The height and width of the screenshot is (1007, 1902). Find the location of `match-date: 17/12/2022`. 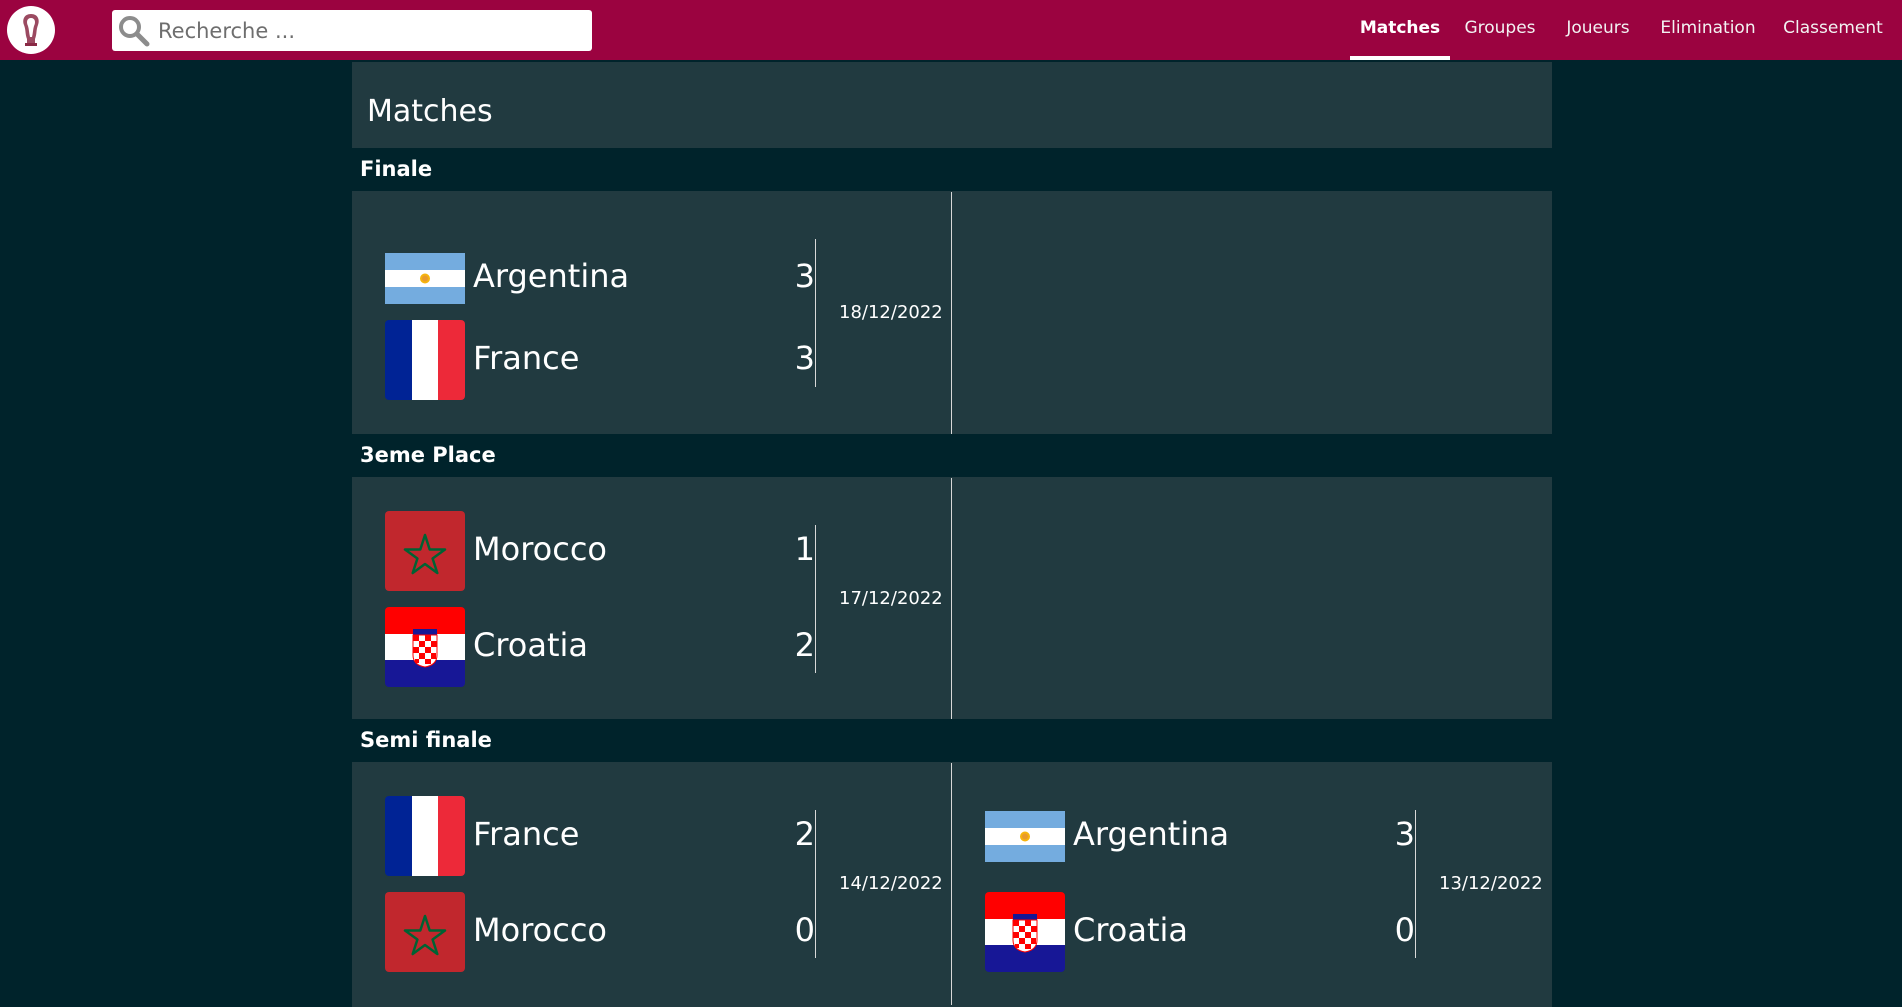

match-date: 17/12/2022 is located at coordinates (891, 598).